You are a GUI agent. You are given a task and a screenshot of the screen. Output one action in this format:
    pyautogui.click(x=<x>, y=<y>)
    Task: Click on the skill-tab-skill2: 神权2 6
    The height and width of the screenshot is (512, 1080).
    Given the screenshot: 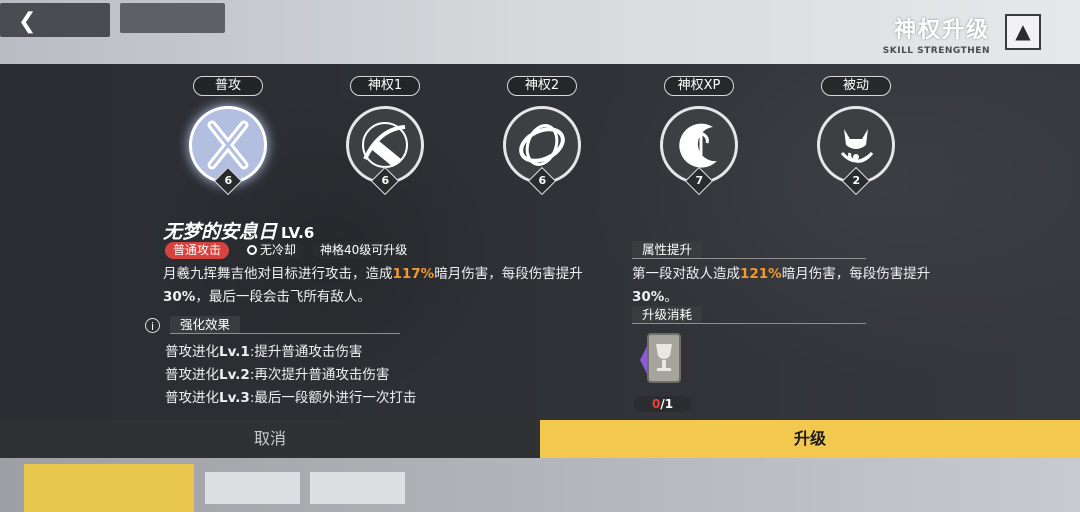 What is the action you would take?
    pyautogui.click(x=542, y=135)
    